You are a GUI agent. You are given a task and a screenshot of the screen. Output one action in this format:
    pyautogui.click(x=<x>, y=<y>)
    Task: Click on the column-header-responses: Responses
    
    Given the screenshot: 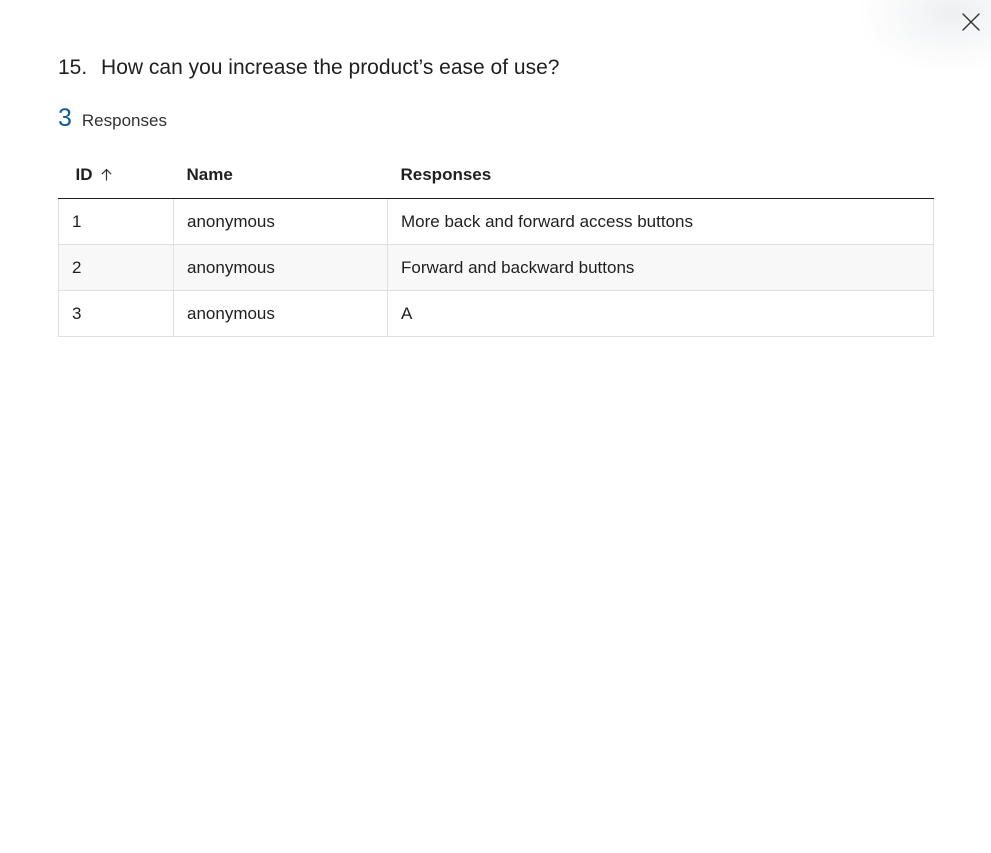 What is the action you would take?
    pyautogui.click(x=660, y=175)
    